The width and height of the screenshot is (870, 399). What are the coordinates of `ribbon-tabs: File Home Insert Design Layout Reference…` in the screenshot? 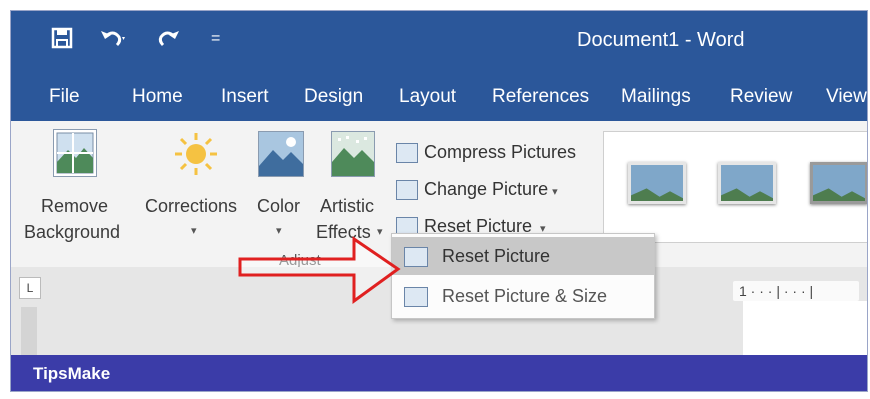 It's located at (439, 97).